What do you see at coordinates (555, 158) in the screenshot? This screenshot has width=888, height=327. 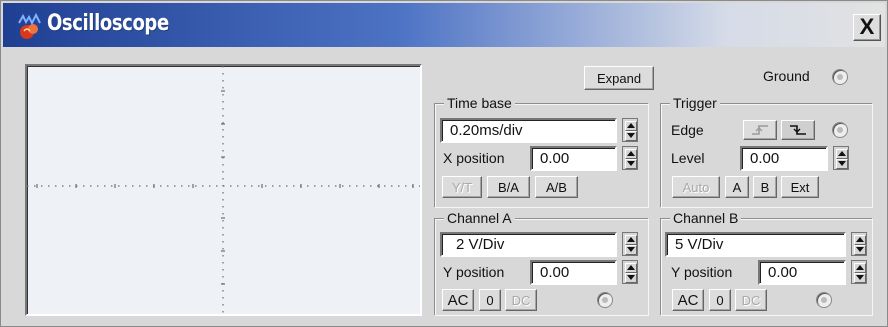 I see `x-position-value: 0.00` at bounding box center [555, 158].